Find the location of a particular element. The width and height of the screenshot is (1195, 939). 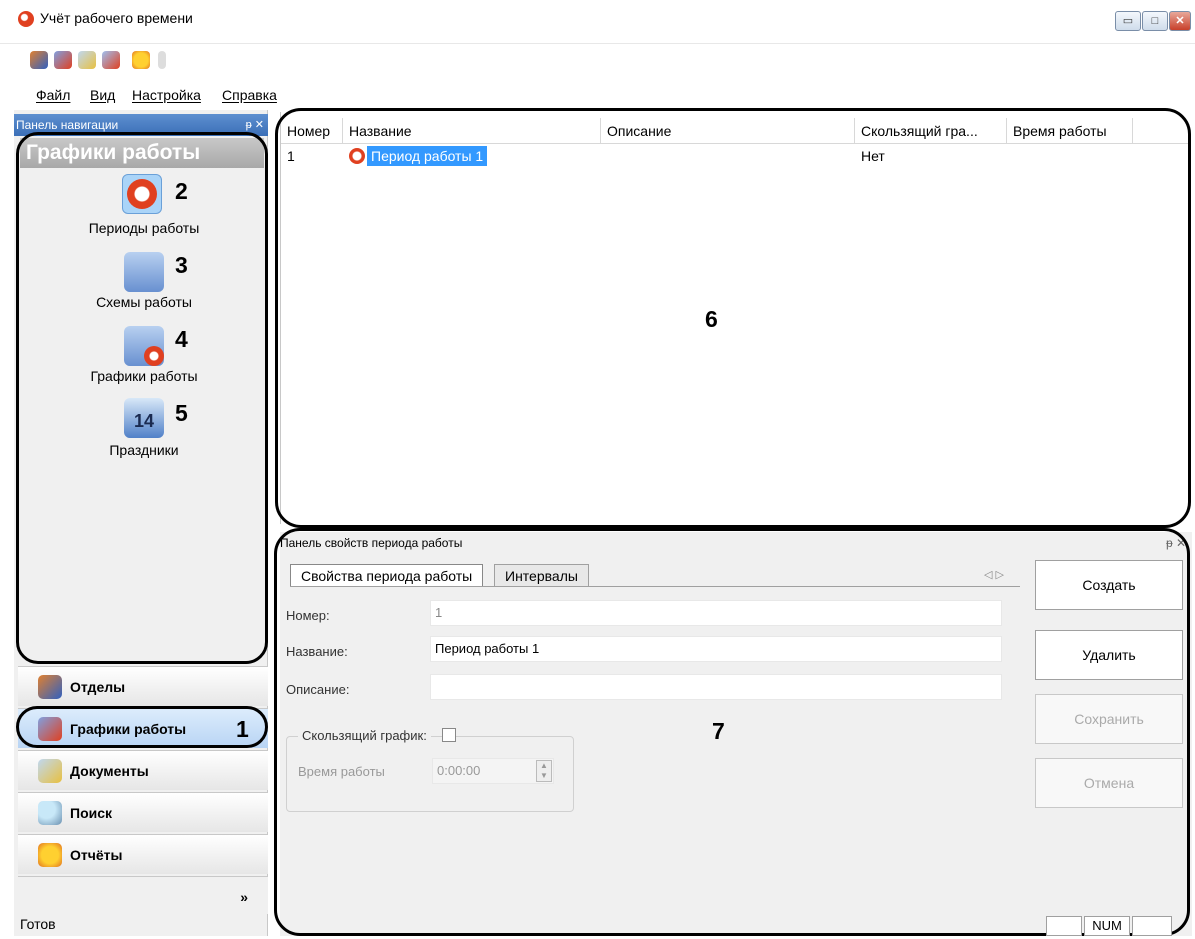

chevron-more-icon: » is located at coordinates (244, 897).